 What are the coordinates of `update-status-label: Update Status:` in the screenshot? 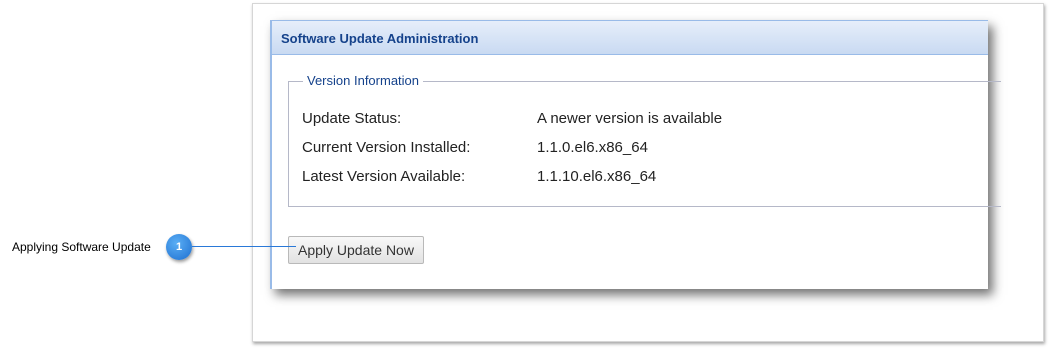 It's located at (352, 118).